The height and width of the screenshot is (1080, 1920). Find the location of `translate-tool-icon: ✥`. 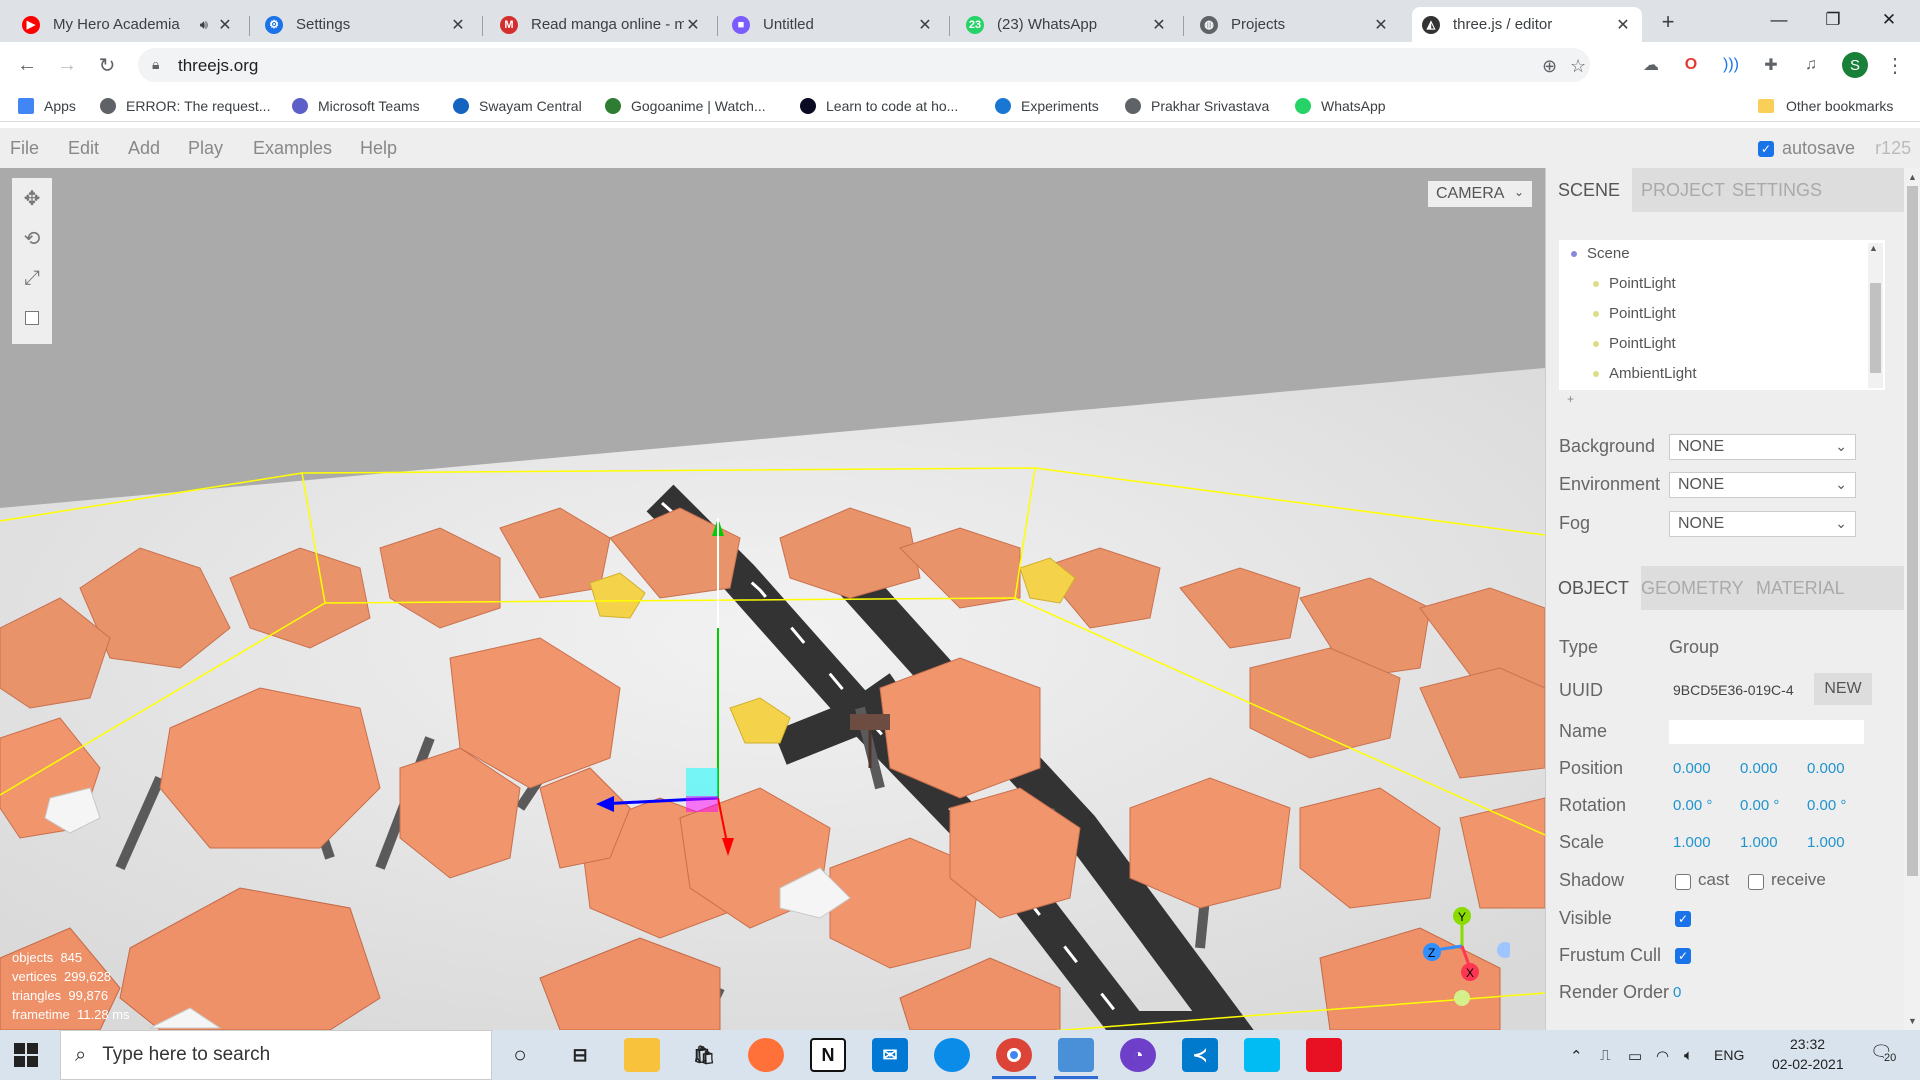

translate-tool-icon: ✥ is located at coordinates (32, 198).